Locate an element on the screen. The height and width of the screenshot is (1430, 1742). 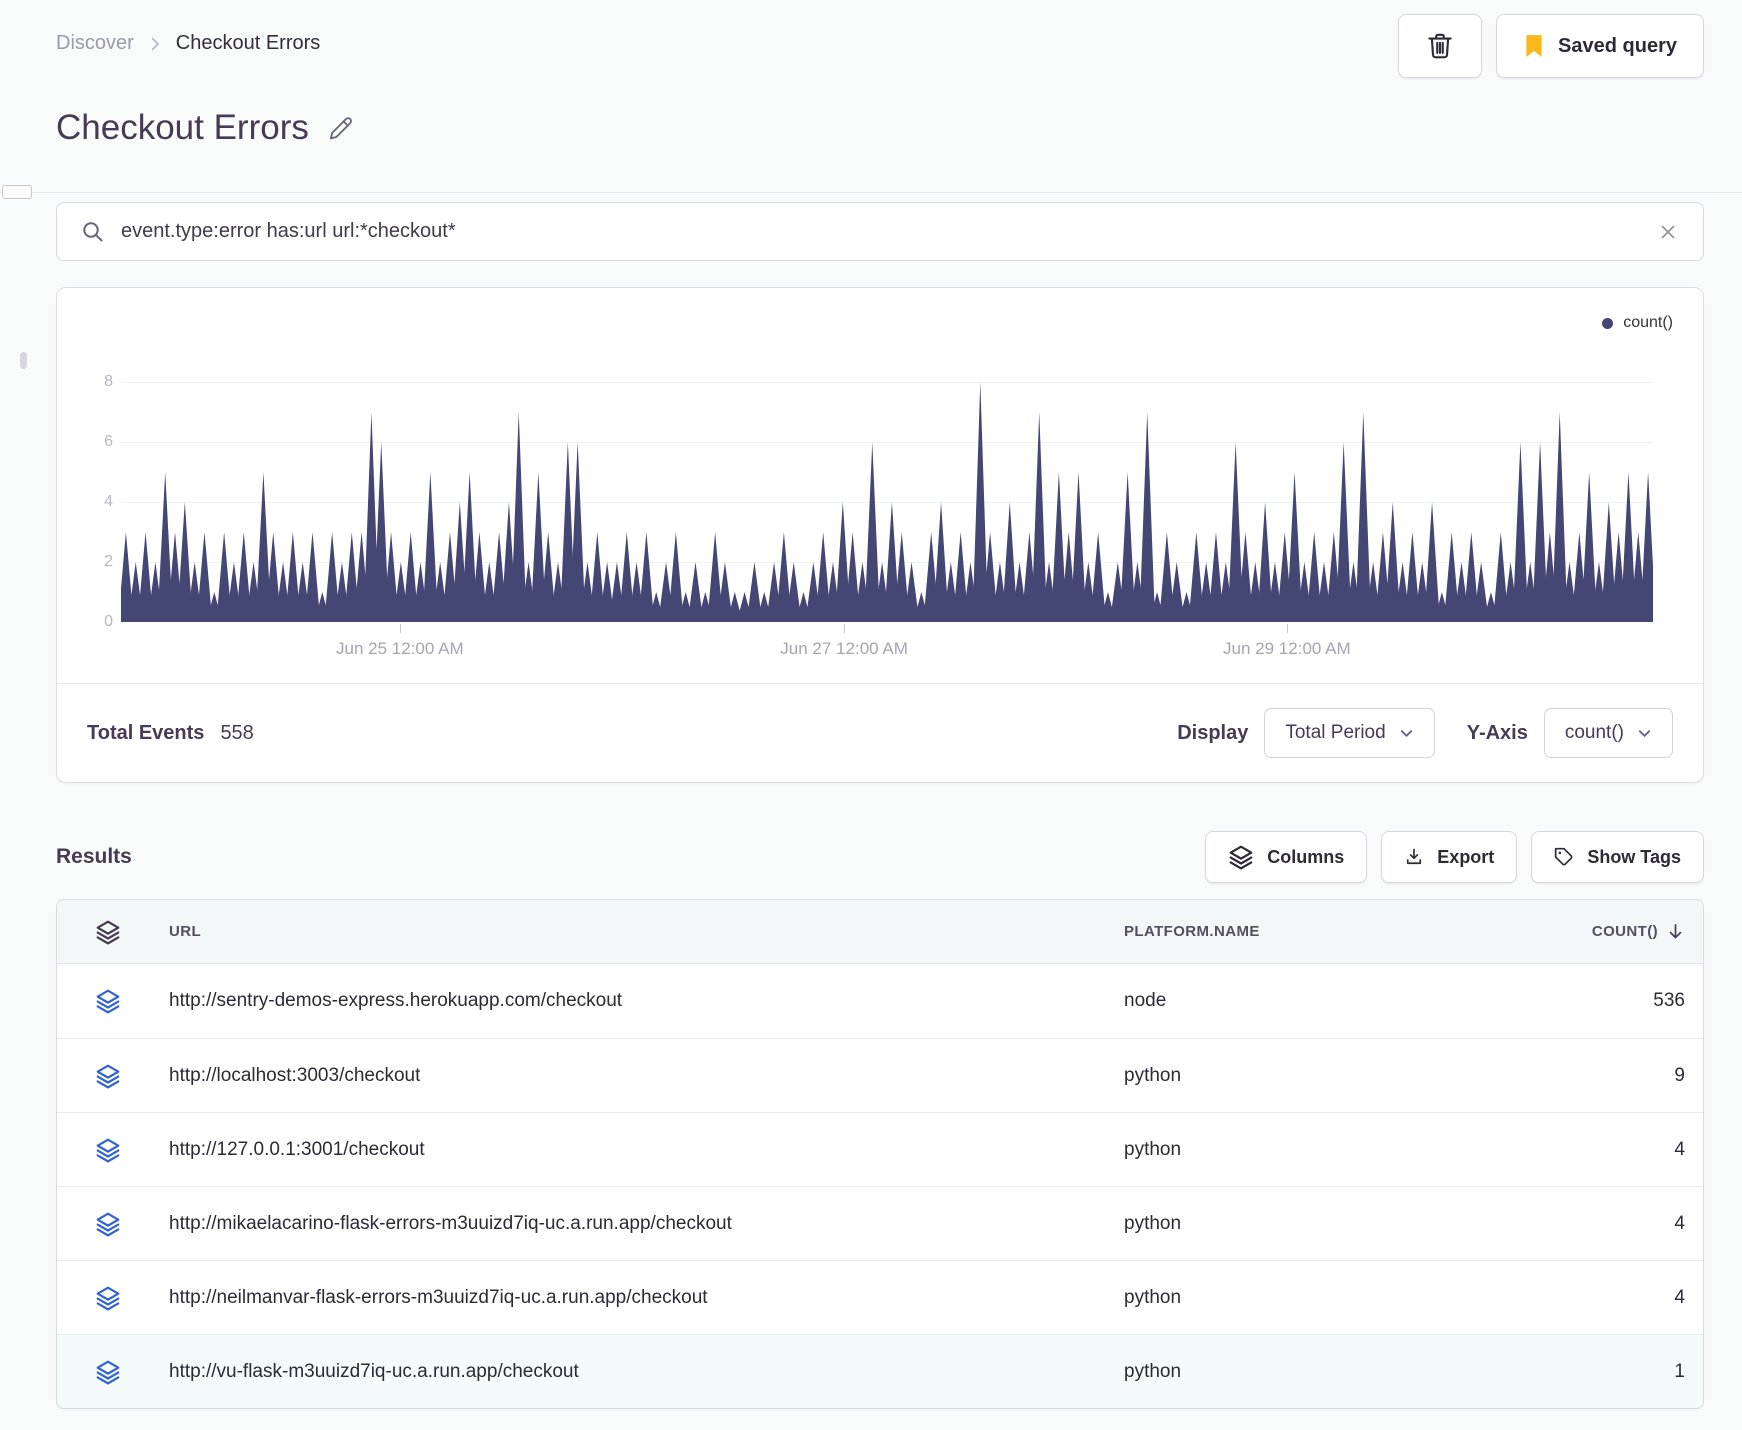
total-events-label: Total Events is located at coordinates (146, 732).